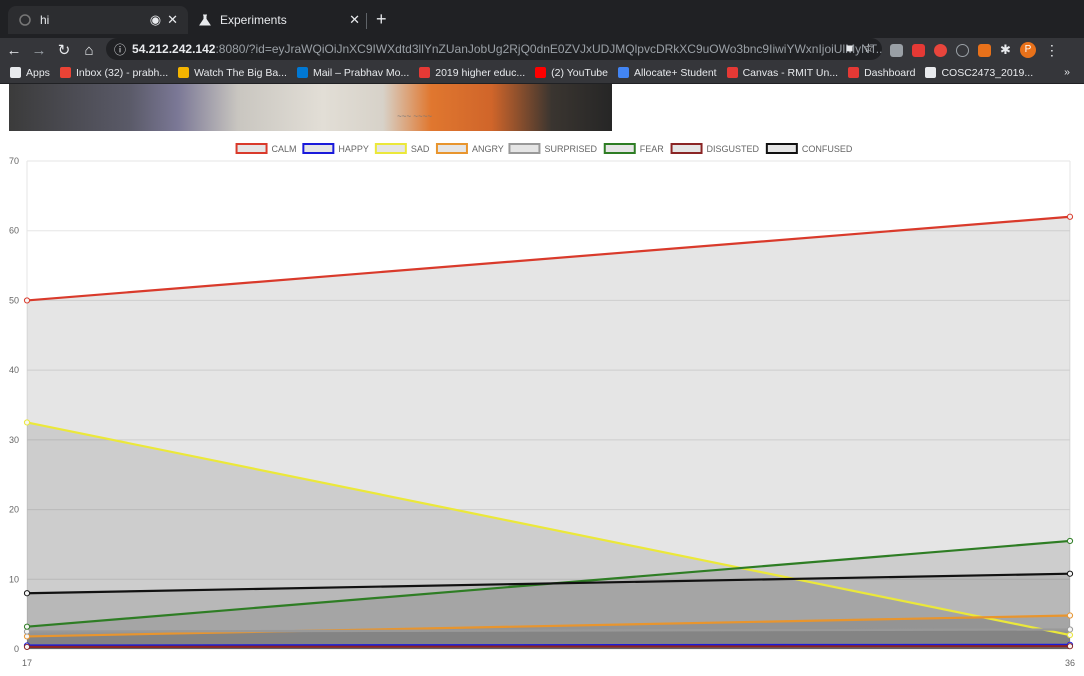  I want to click on menu-icon: ⋮, so click(1052, 50).